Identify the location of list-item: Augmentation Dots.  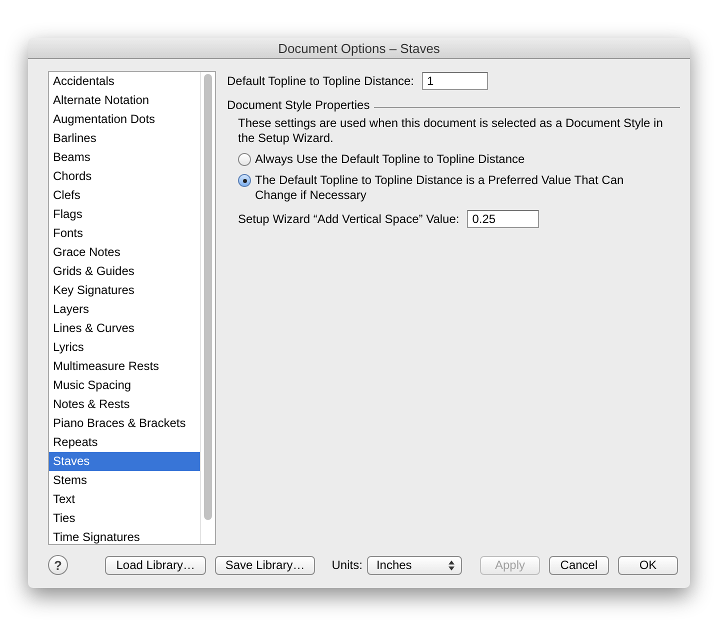
(124, 119).